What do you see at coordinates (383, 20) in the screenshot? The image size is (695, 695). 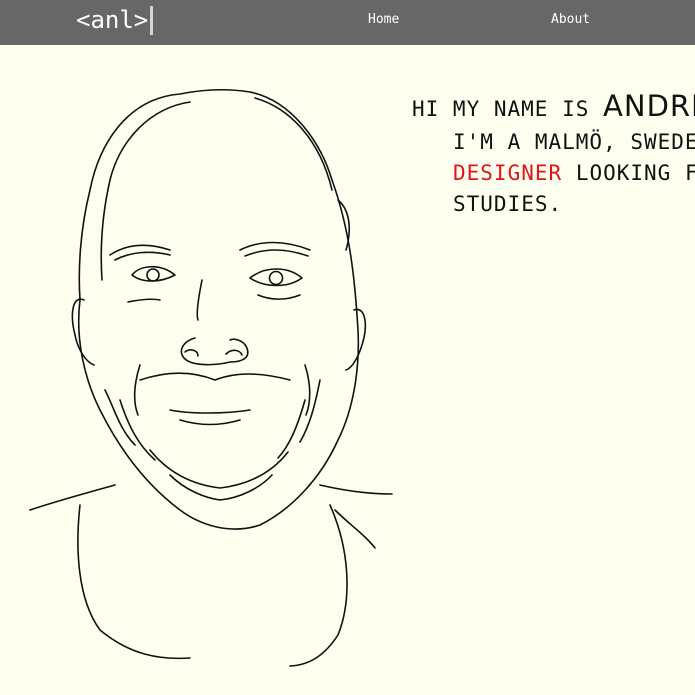 I see `nav-link-home: Home` at bounding box center [383, 20].